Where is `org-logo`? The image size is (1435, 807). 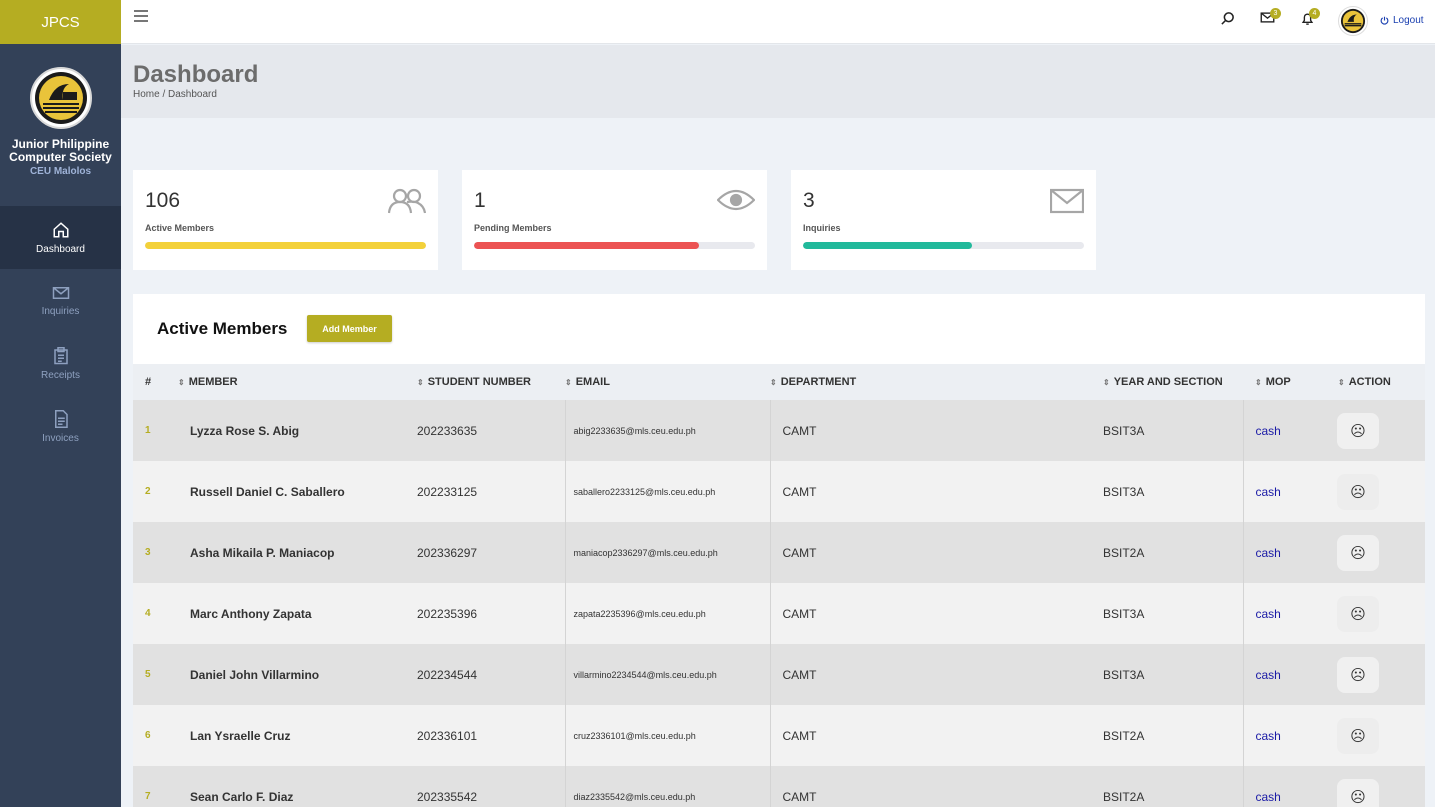 org-logo is located at coordinates (60, 98).